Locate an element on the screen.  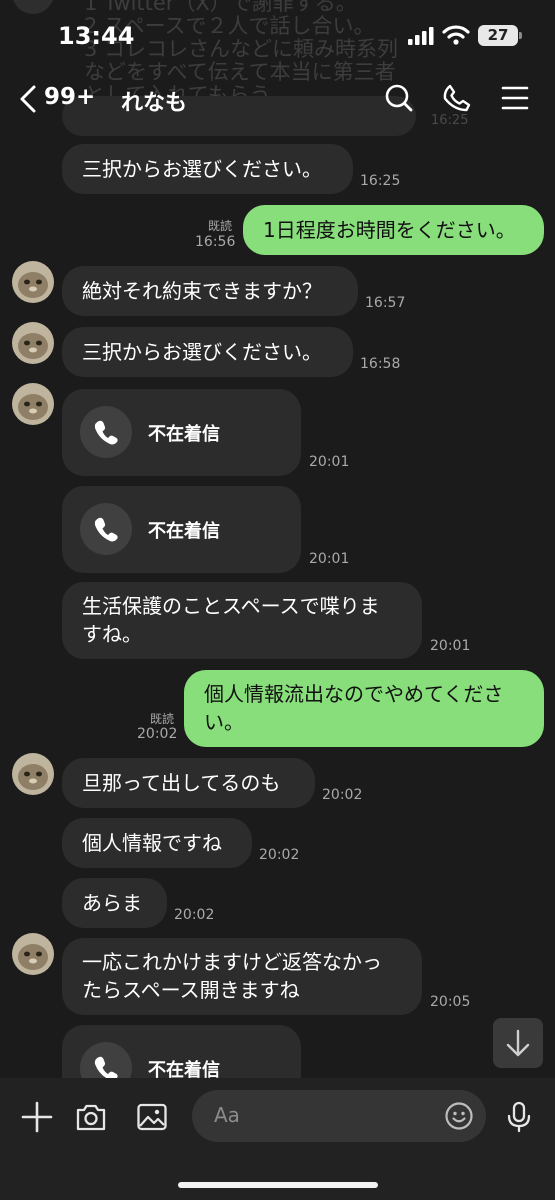
message-incoming: 旦那って出してるのも 20:02 is located at coordinates (277, 784).